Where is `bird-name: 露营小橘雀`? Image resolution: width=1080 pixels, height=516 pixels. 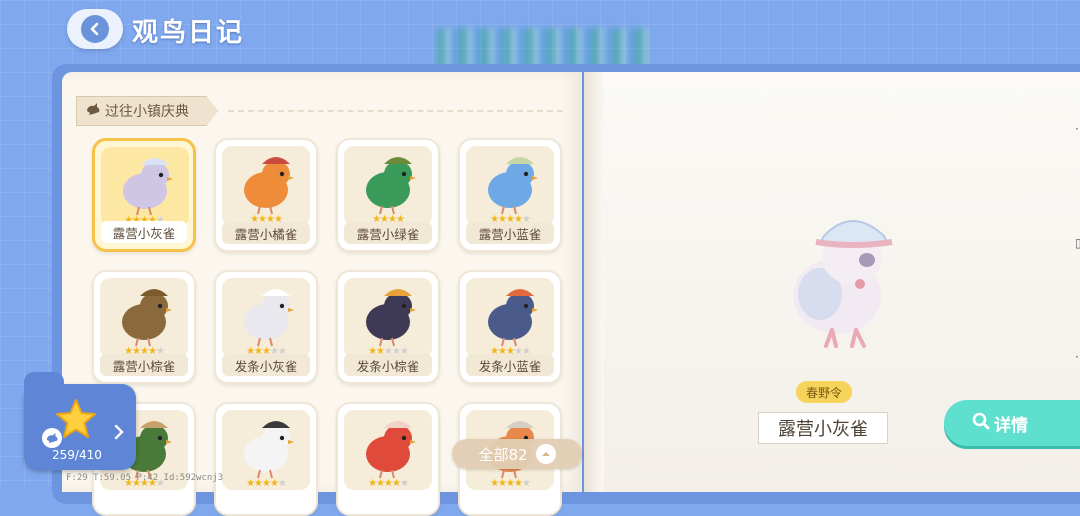
bird-name: 露营小橘雀 is located at coordinates (266, 233).